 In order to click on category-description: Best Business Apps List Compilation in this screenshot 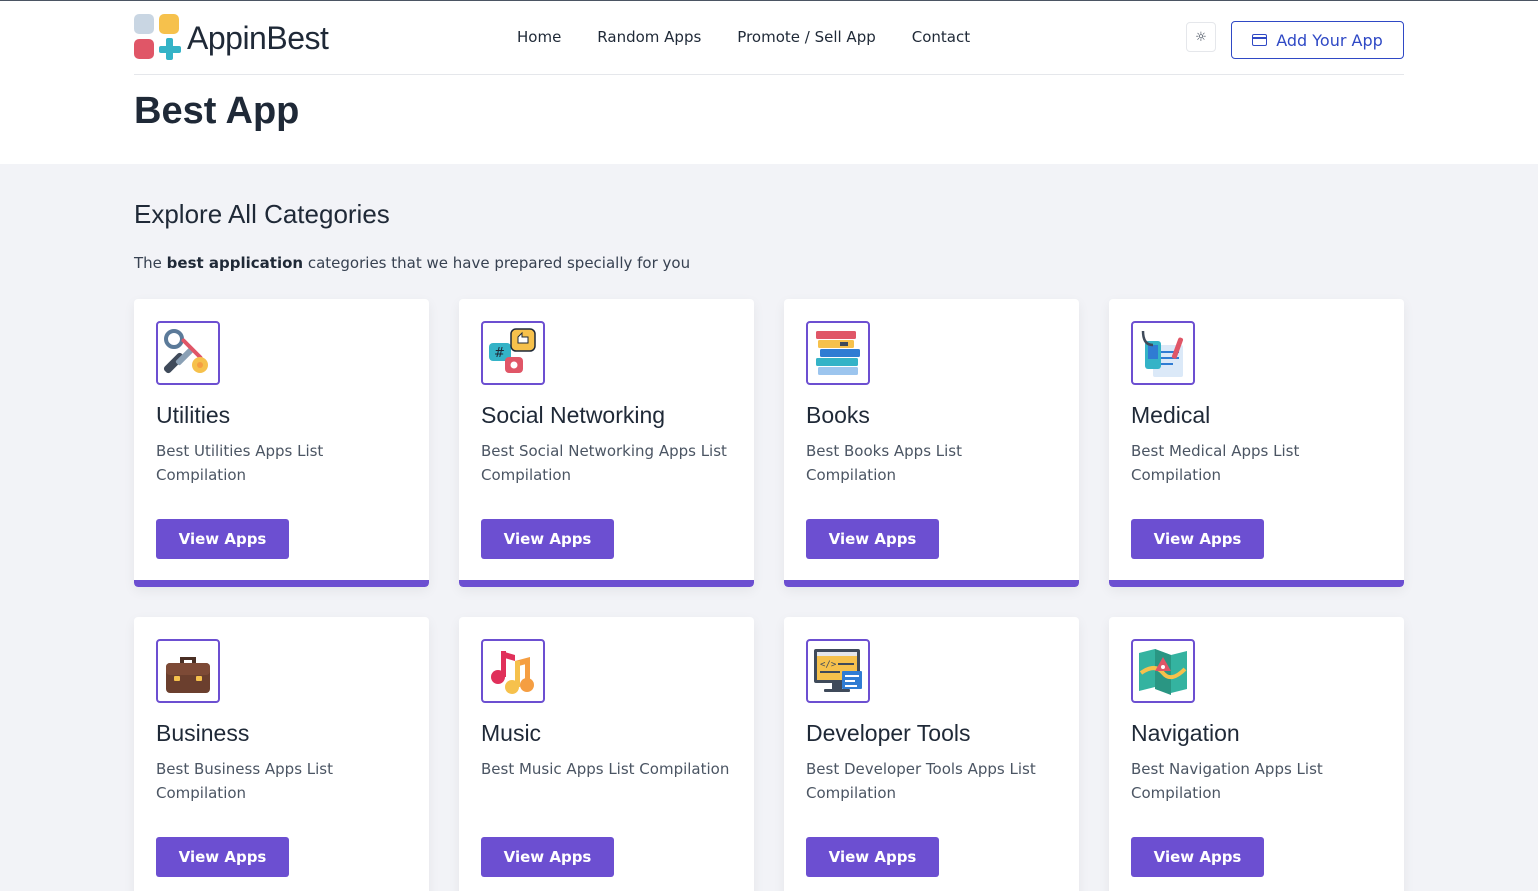, I will do `click(245, 781)`.